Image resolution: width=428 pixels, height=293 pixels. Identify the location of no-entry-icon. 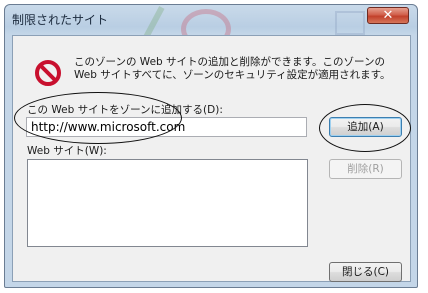
(48, 73).